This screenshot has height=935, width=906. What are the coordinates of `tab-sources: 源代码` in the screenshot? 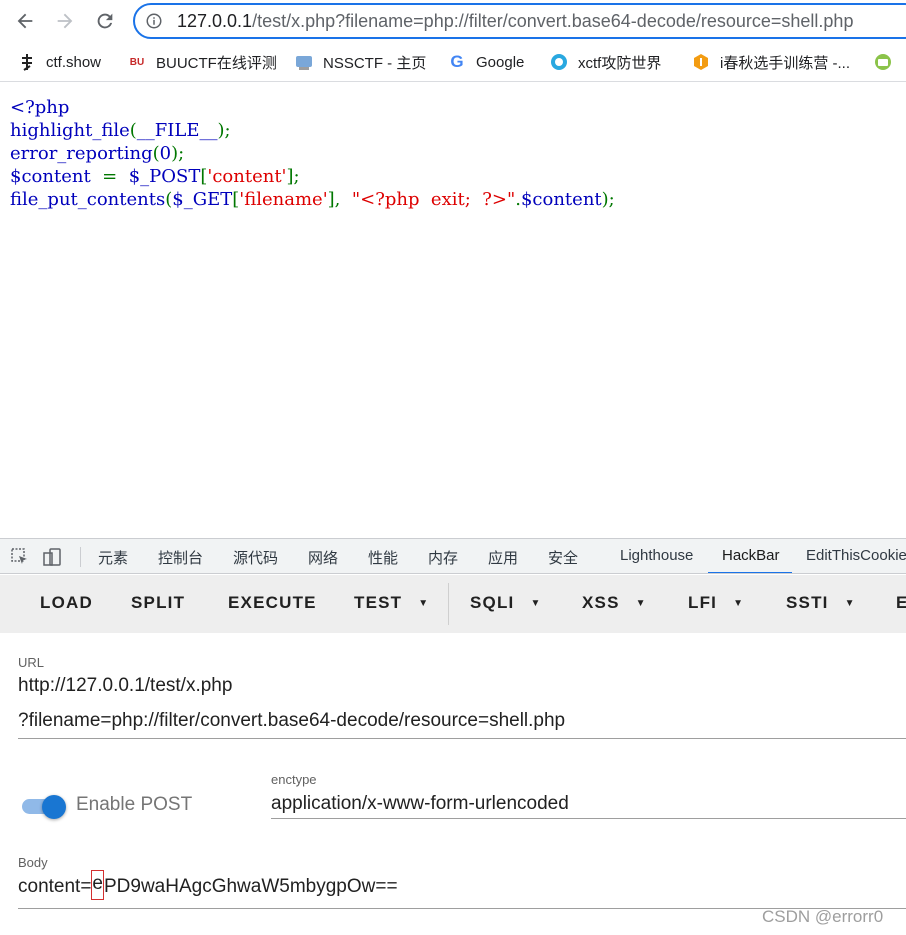 It's located at (255, 557).